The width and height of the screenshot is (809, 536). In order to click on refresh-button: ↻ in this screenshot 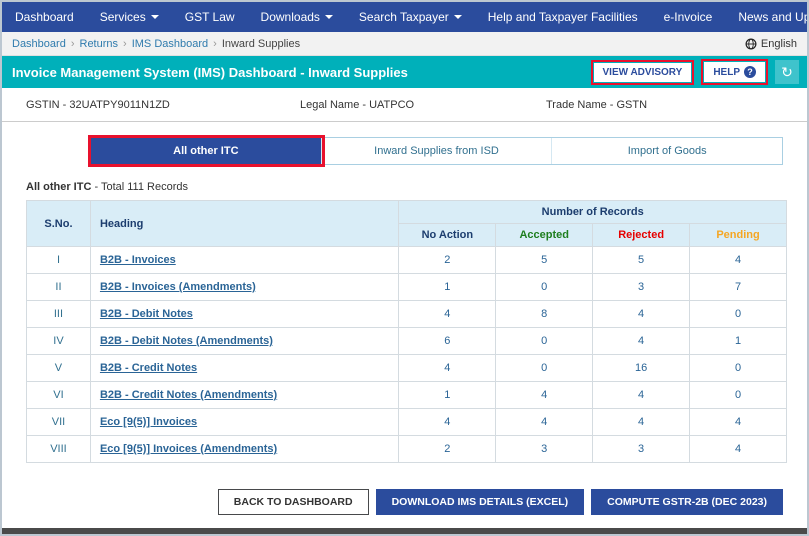, I will do `click(787, 72)`.